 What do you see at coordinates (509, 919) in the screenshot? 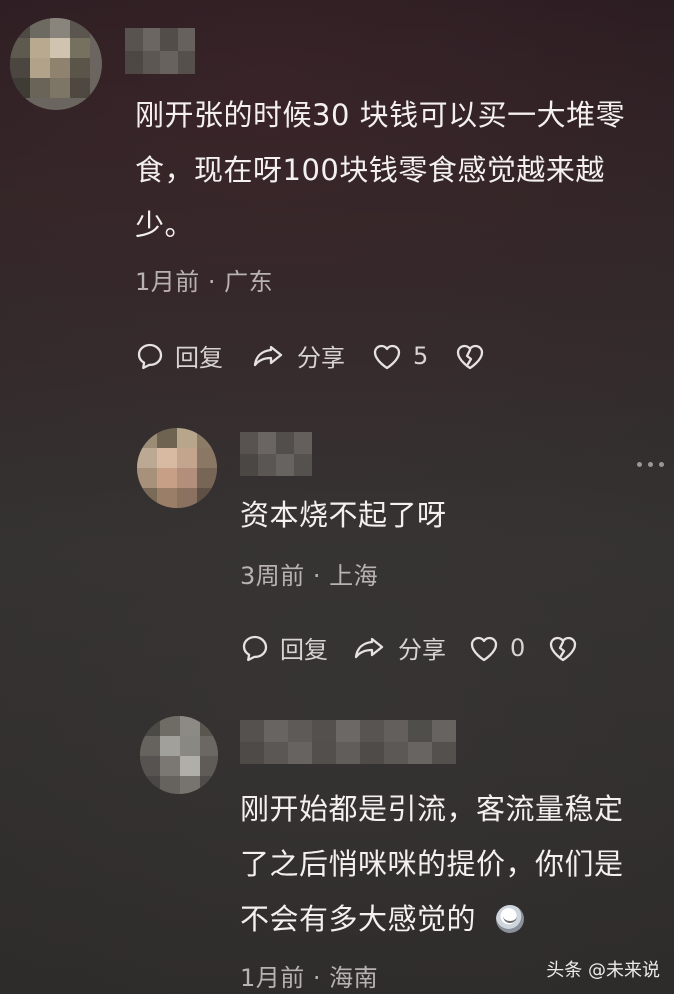
I see `cat-emoji-icon` at bounding box center [509, 919].